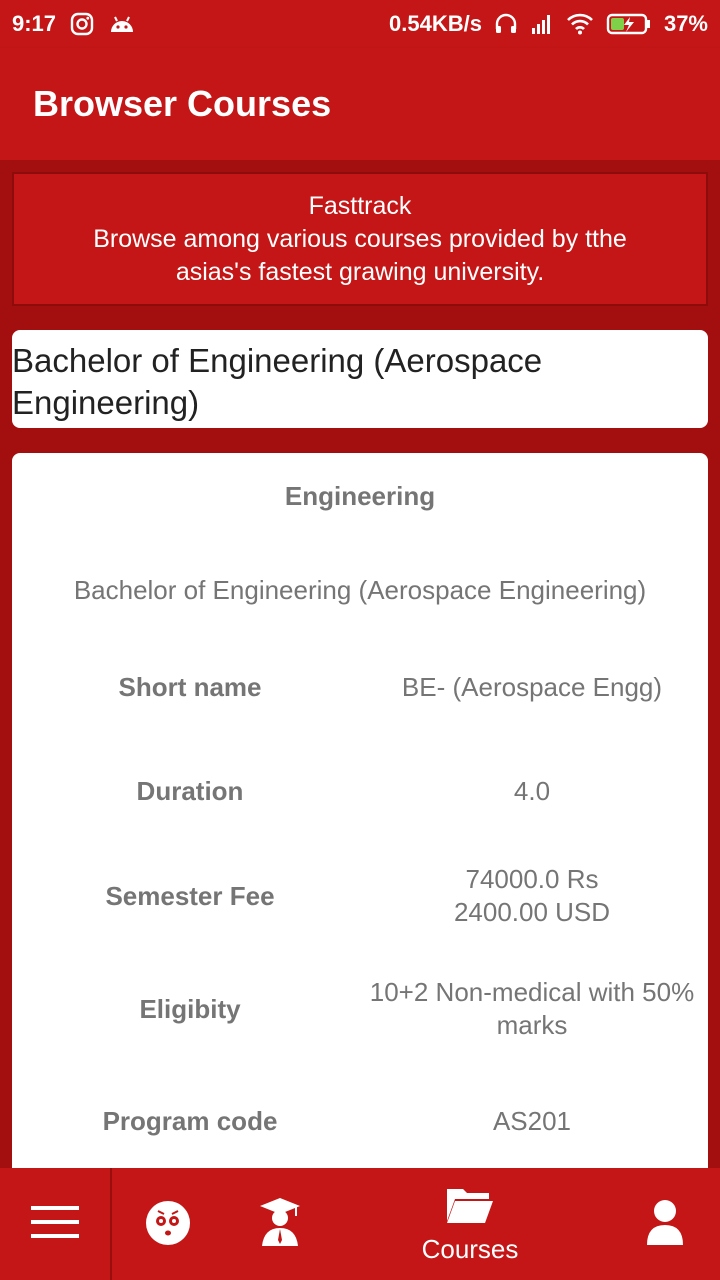 This screenshot has width=720, height=1280. Describe the element at coordinates (685, 23) in the screenshot. I see `battery-percent: 37%` at that location.